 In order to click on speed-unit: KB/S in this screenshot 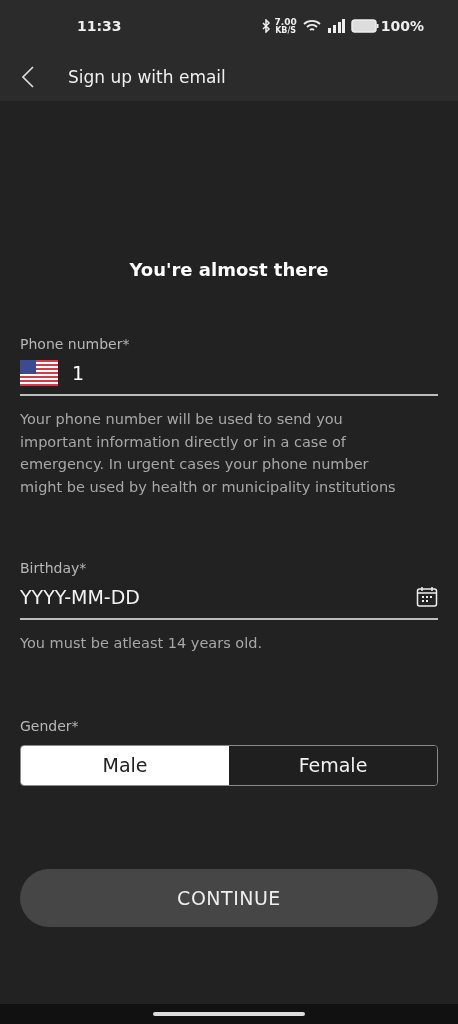, I will do `click(286, 30)`.